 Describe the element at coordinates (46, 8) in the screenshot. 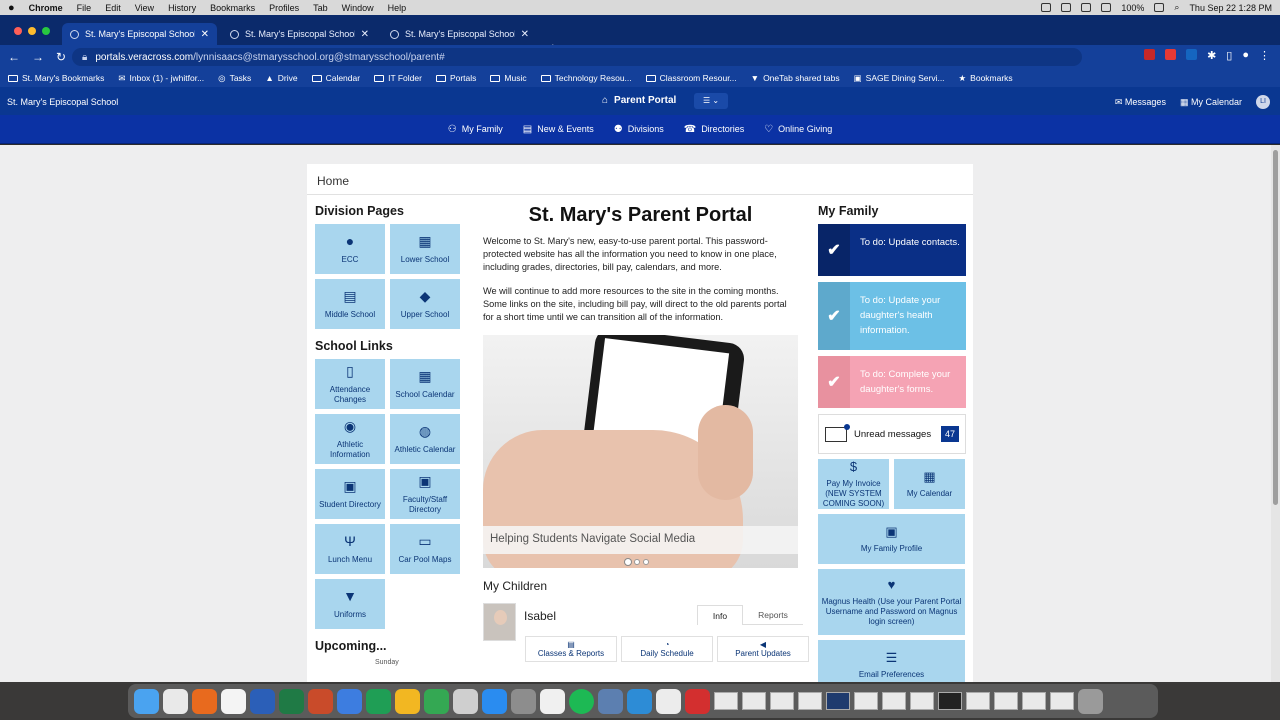

I see `menu-app-name: Chrome` at that location.